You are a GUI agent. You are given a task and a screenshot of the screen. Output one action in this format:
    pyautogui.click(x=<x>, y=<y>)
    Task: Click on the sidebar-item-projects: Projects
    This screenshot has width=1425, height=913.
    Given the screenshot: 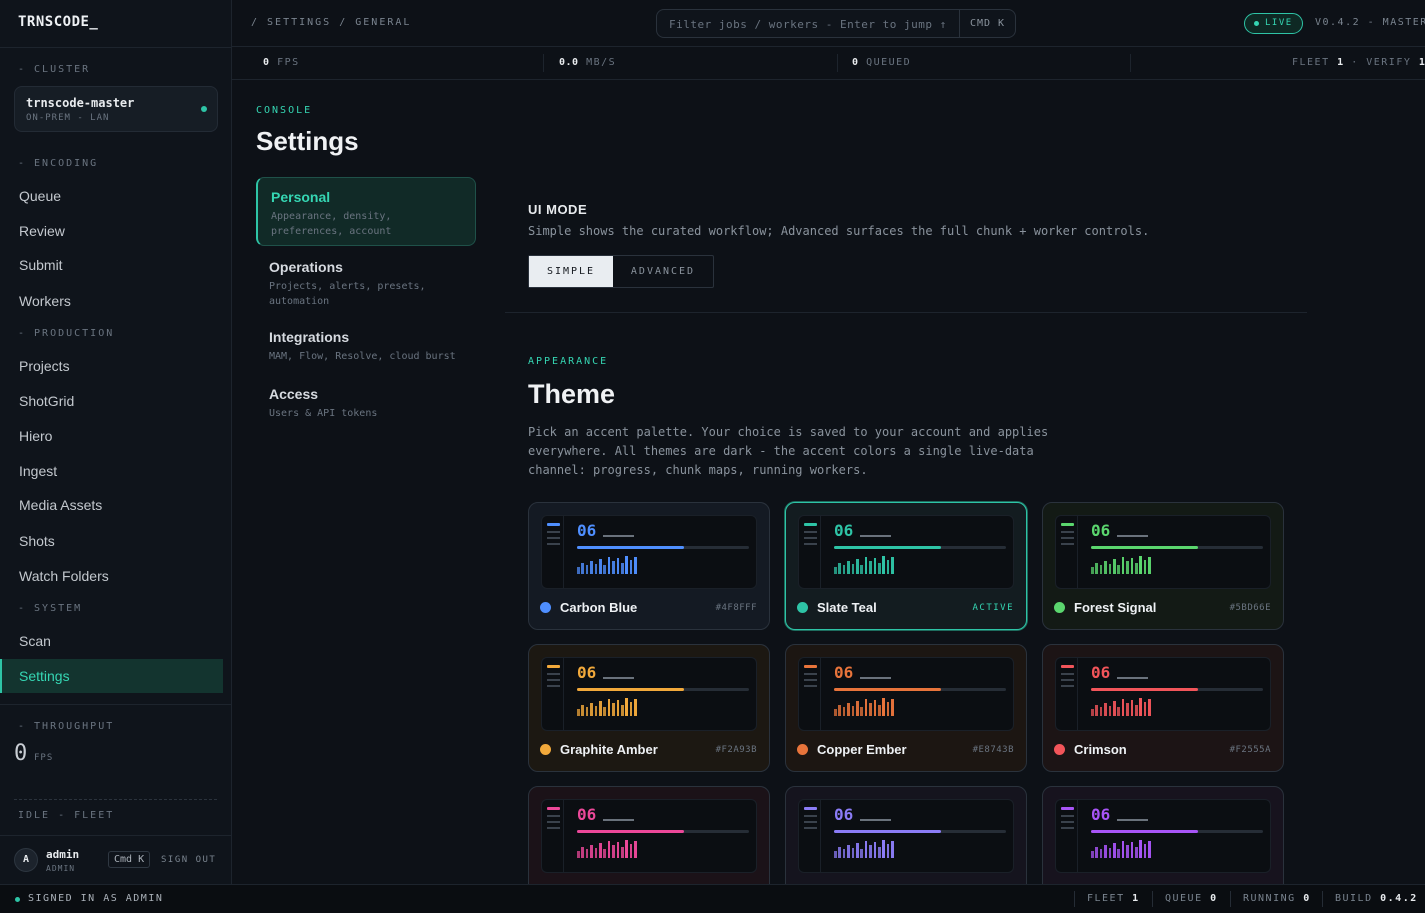 What is the action you would take?
    pyautogui.click(x=111, y=366)
    